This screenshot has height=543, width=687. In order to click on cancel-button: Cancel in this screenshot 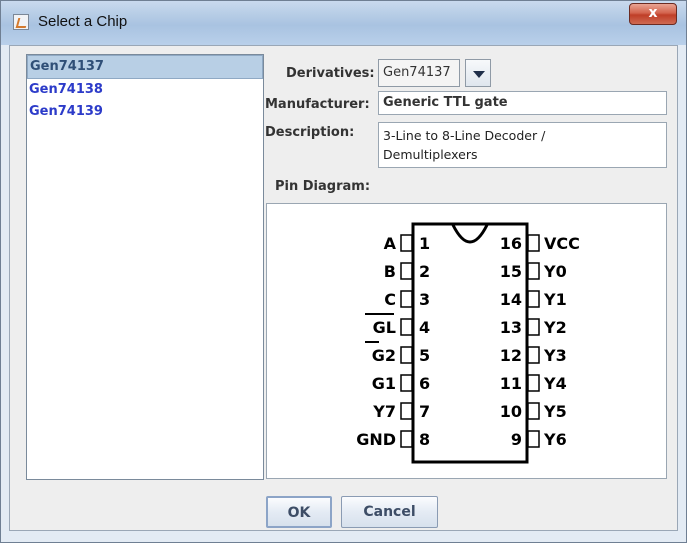, I will do `click(389, 512)`.